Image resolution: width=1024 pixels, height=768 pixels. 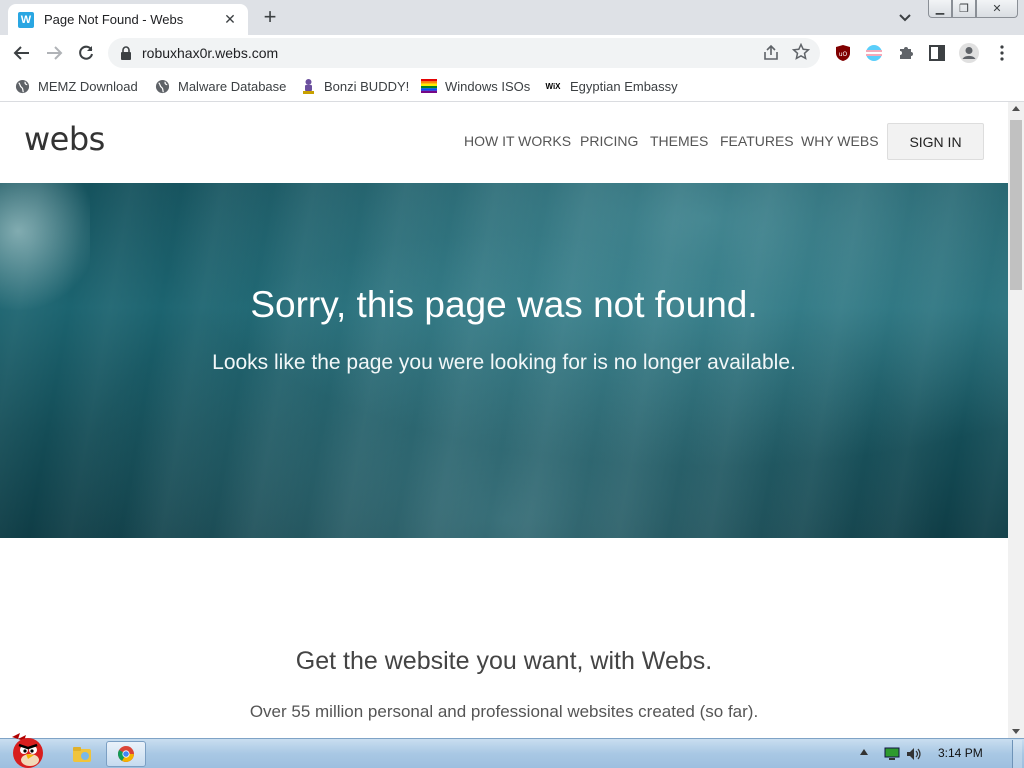 What do you see at coordinates (464, 53) in the screenshot?
I see `address-bar: robuxhax0r.webs.com` at bounding box center [464, 53].